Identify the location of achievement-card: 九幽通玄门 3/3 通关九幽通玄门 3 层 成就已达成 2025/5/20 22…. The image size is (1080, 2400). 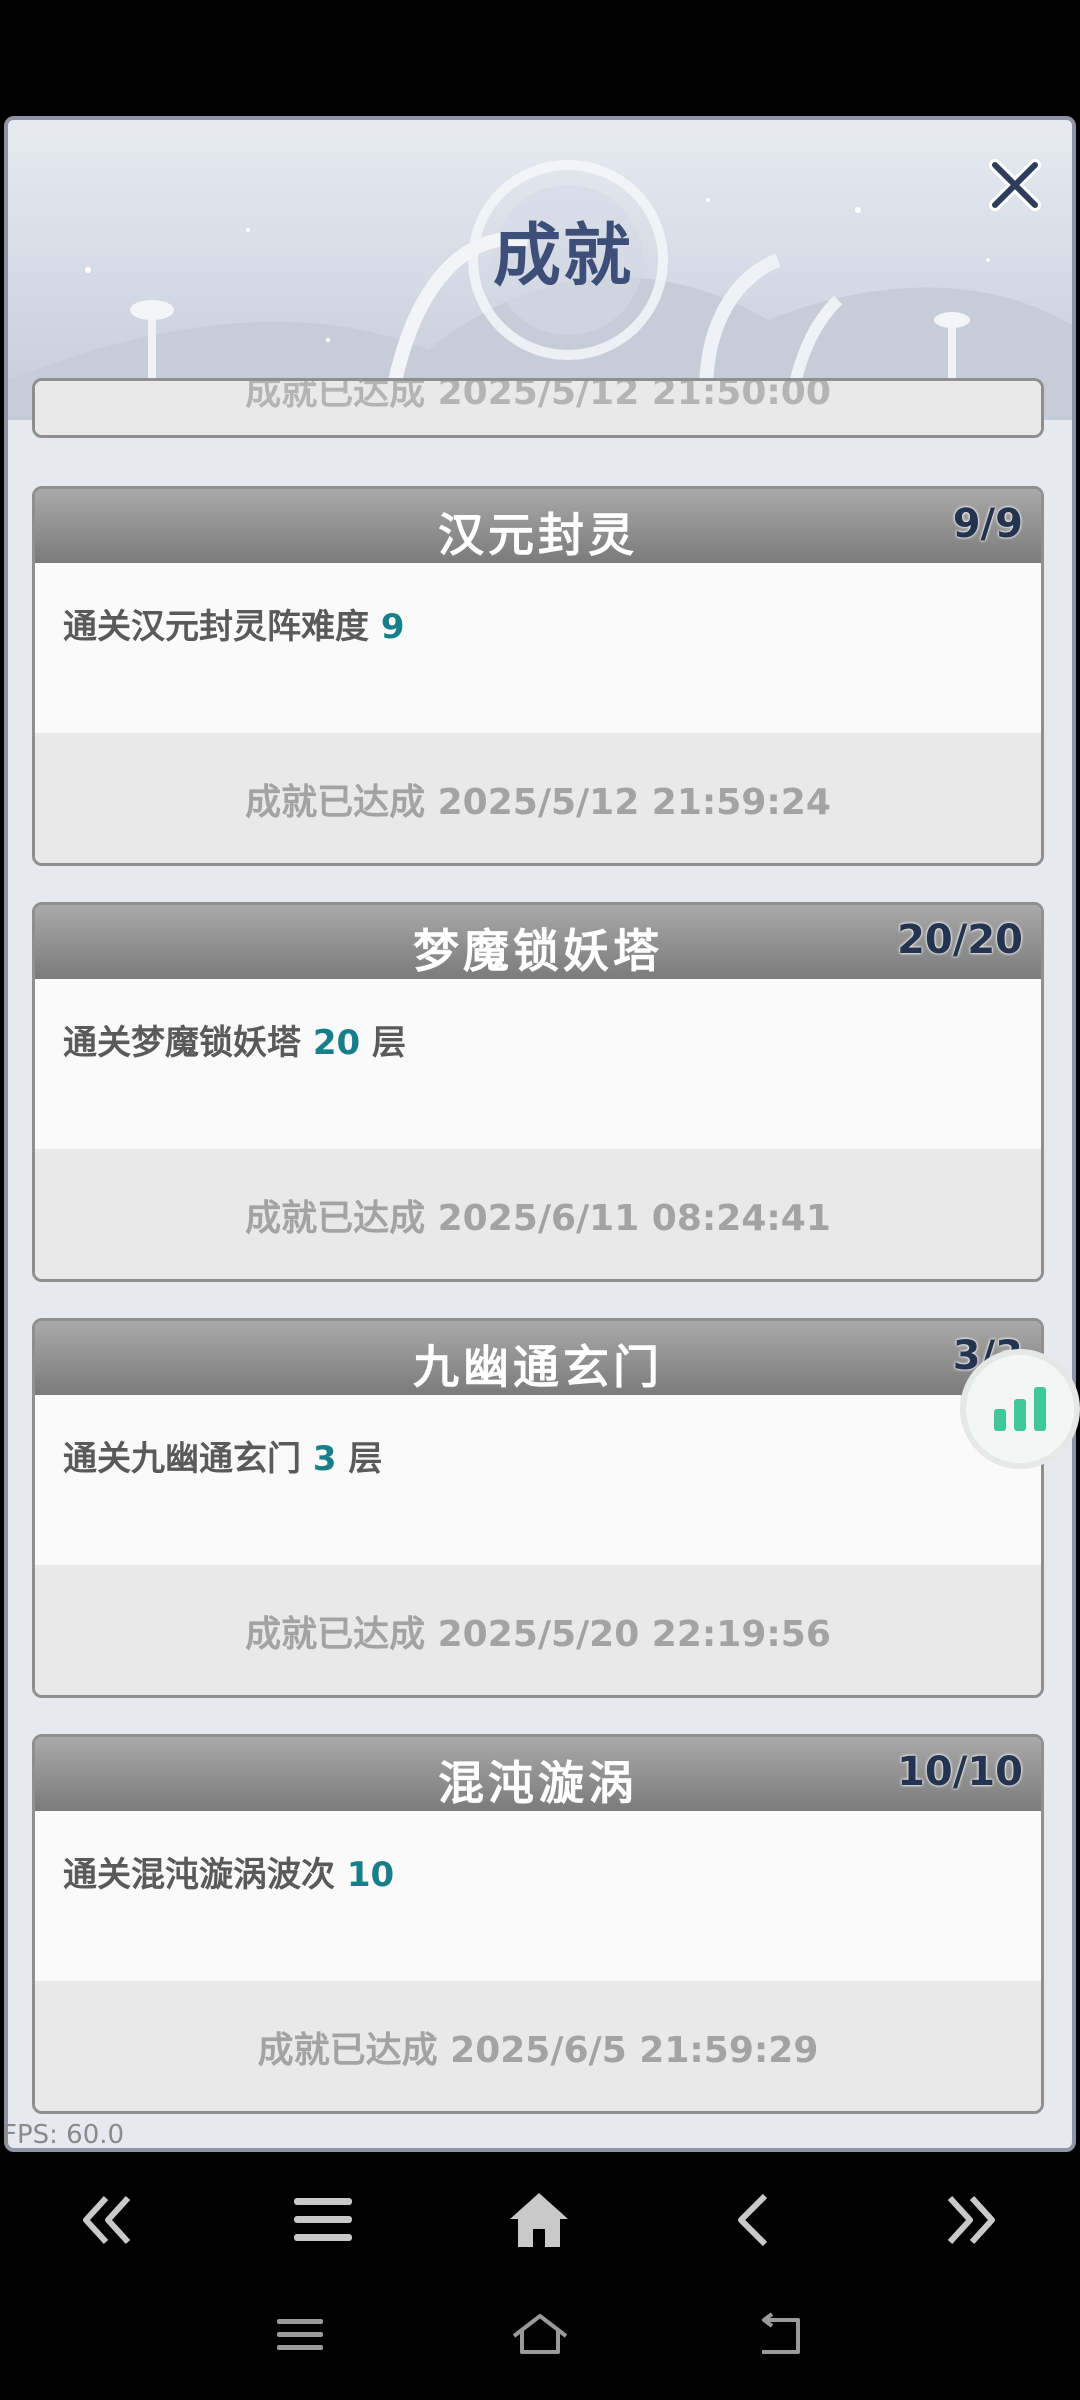
(538, 1508).